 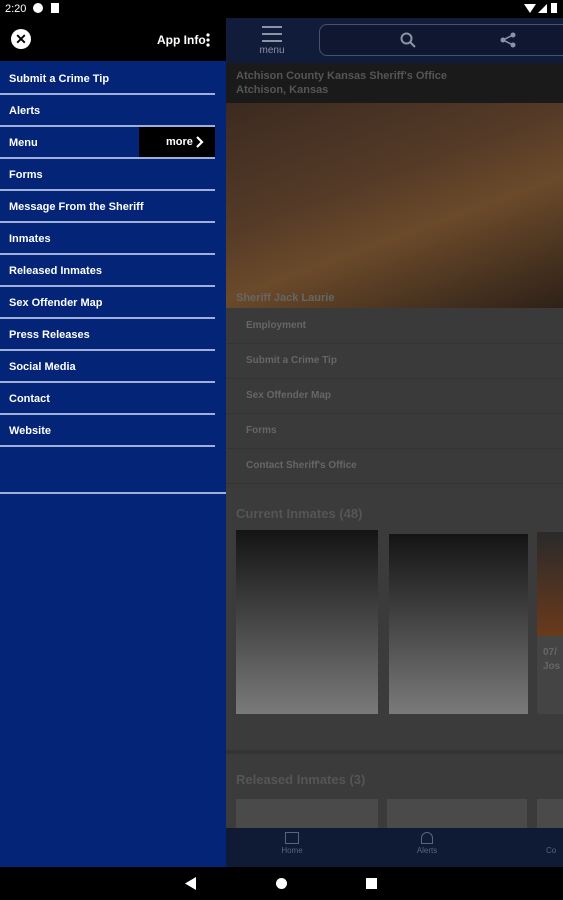 I want to click on share-icon, so click(x=508, y=40).